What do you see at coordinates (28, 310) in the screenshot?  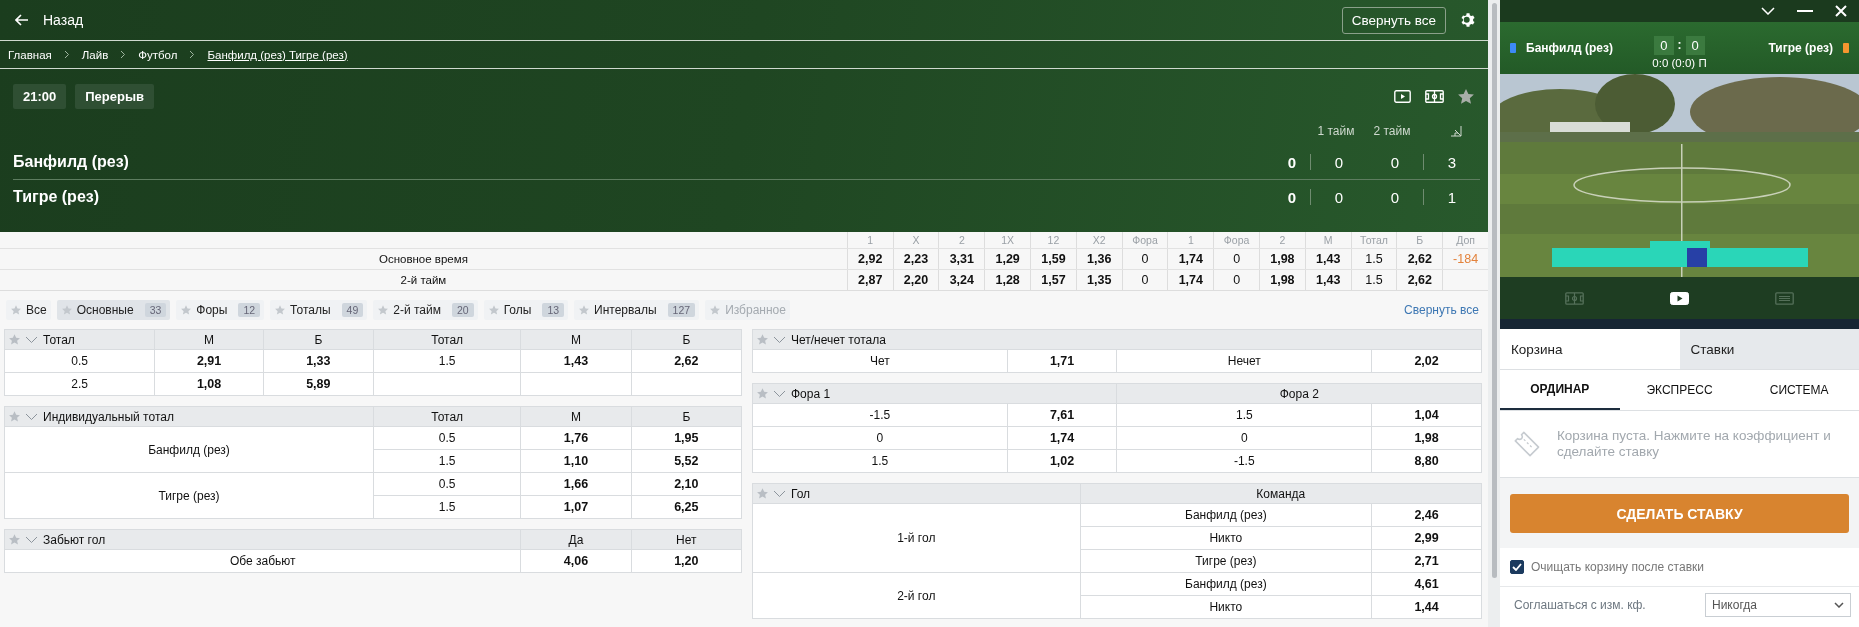 I see `filter-tab: Все` at bounding box center [28, 310].